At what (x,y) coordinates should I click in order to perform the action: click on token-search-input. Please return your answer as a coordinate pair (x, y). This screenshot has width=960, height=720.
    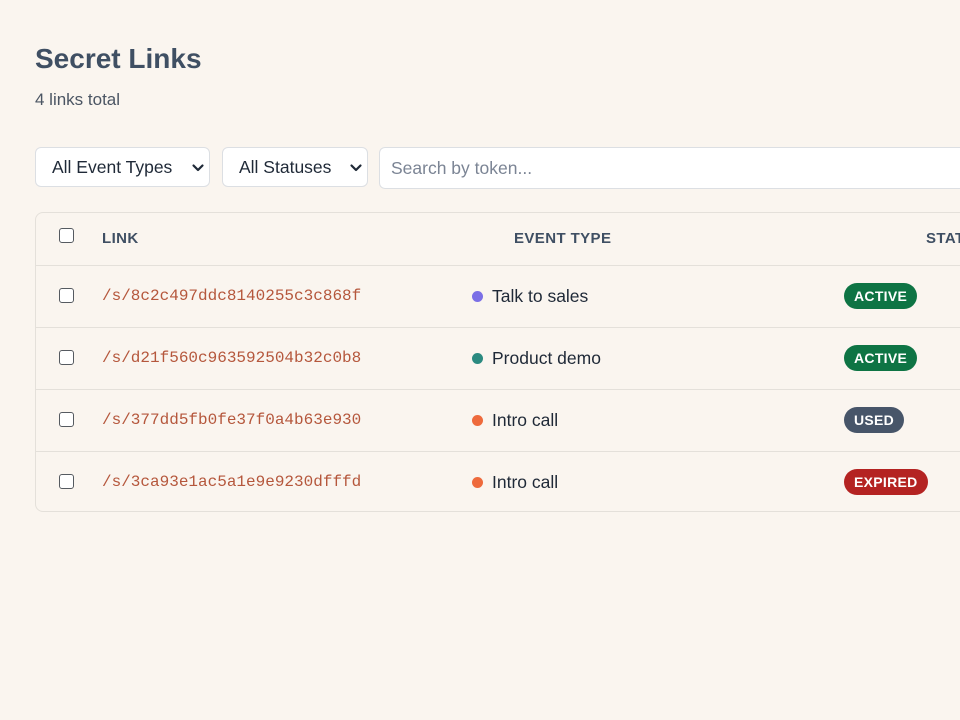
    Looking at the image, I should click on (669, 168).